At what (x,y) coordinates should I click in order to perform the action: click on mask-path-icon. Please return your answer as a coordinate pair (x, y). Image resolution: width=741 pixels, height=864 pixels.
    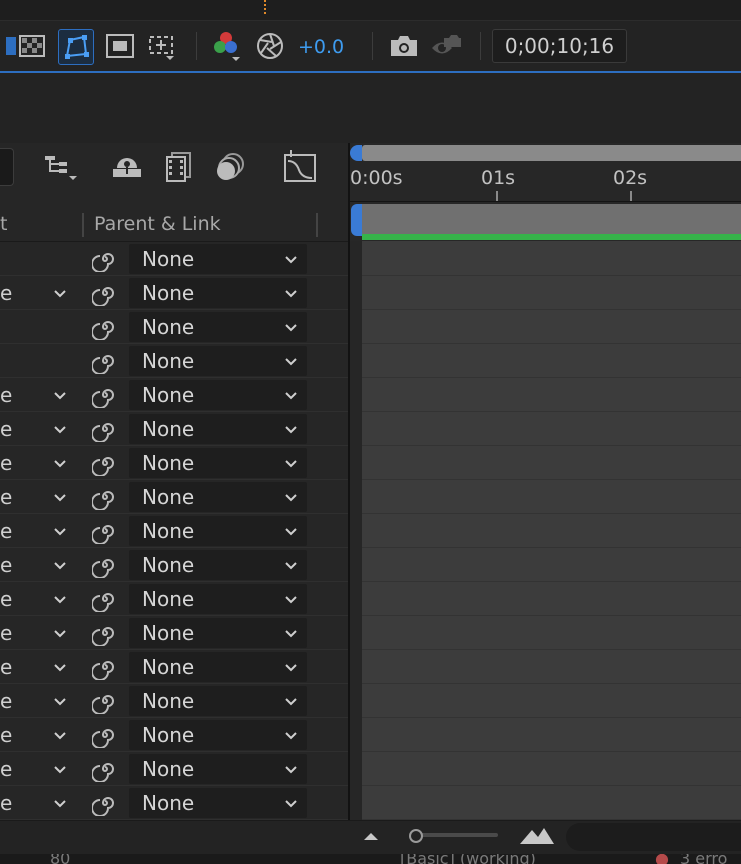
    Looking at the image, I should click on (76, 47).